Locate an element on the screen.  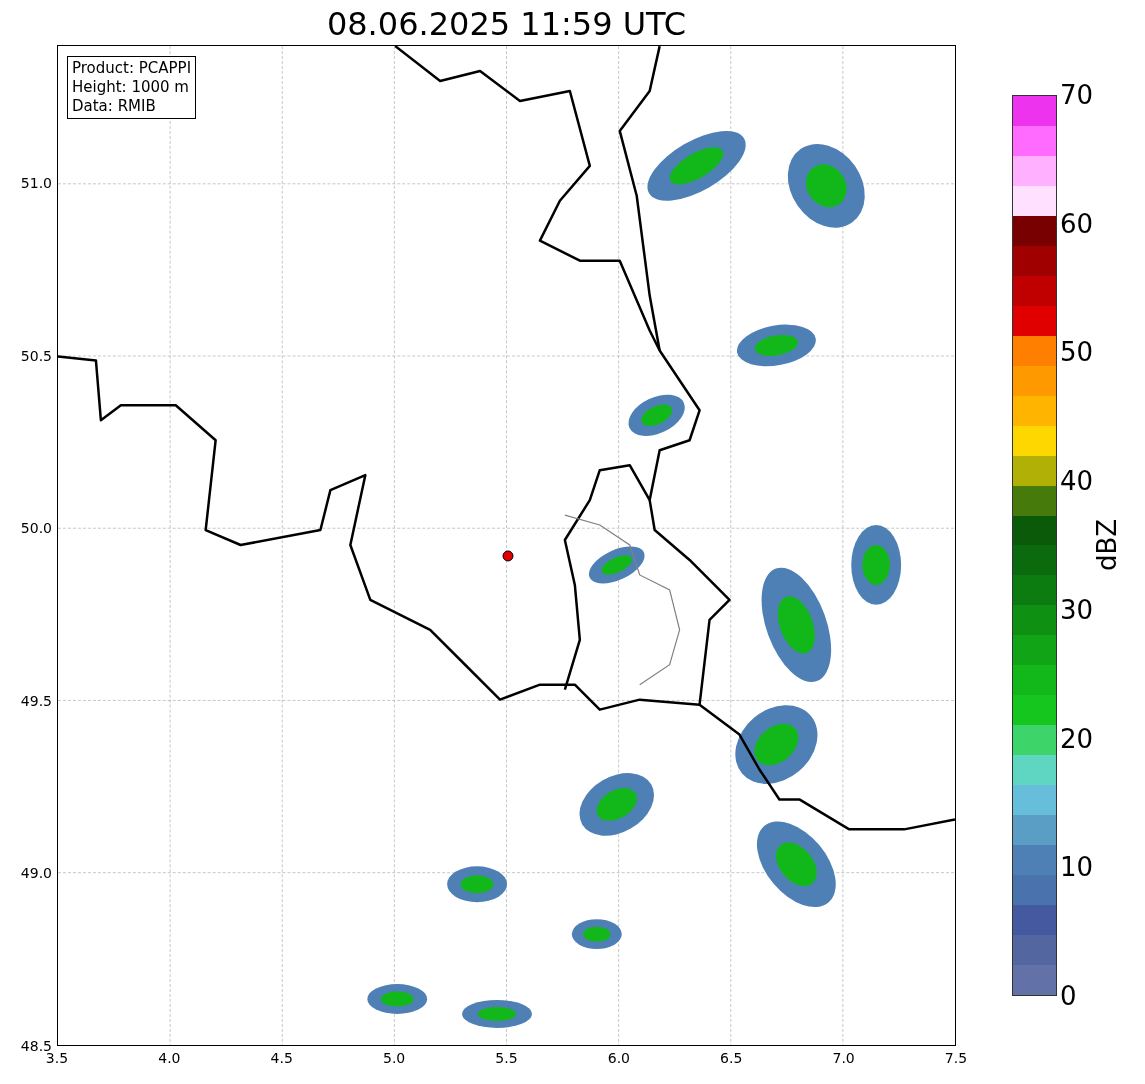
legend-text: Height: 1000 m is located at coordinates (131, 87).